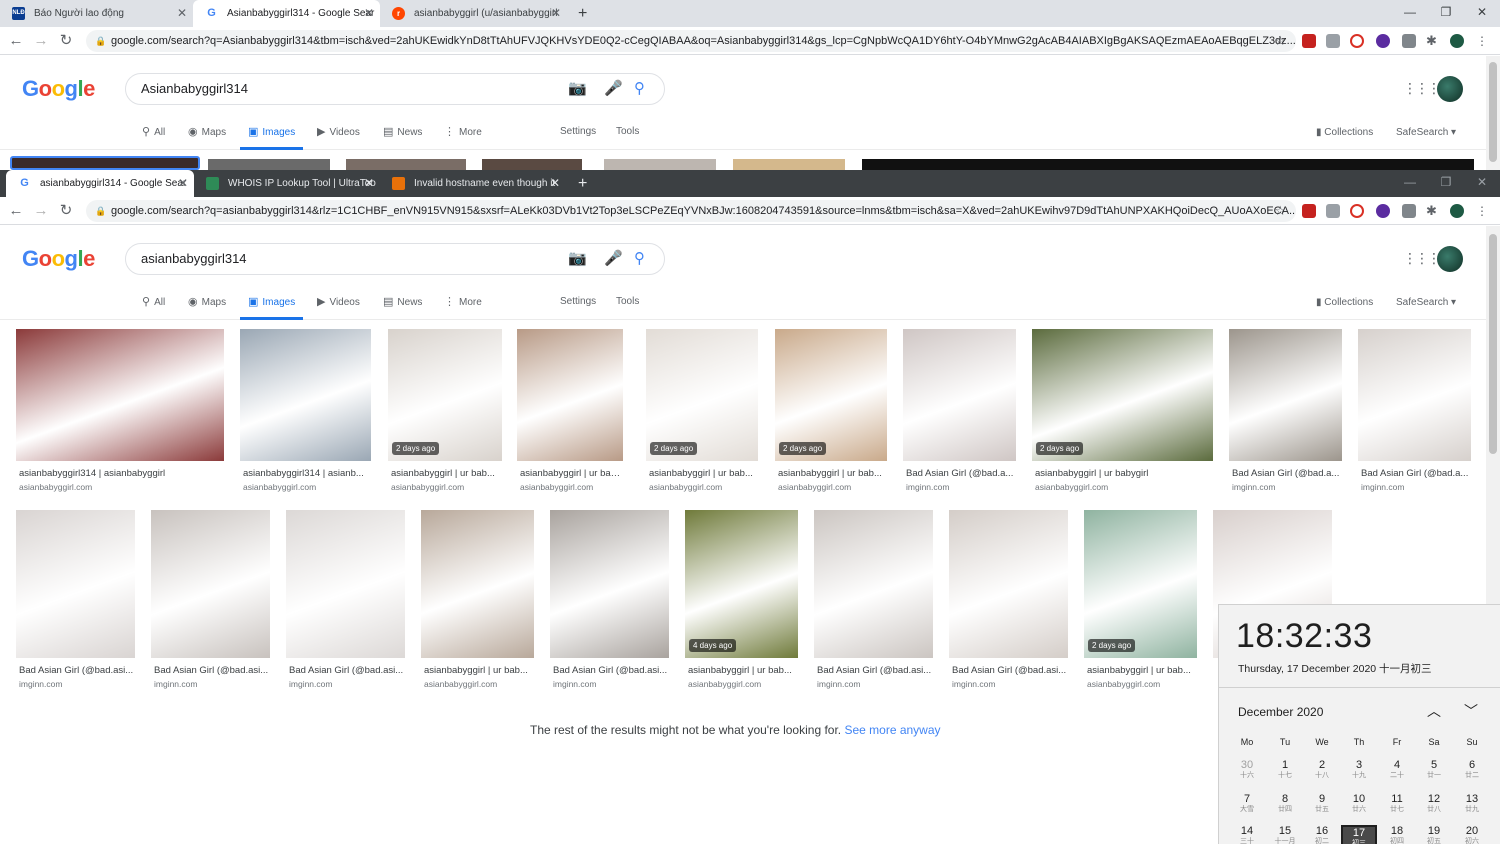 Image resolution: width=1500 pixels, height=844 pixels. I want to click on account-avatar, so click(1450, 89).